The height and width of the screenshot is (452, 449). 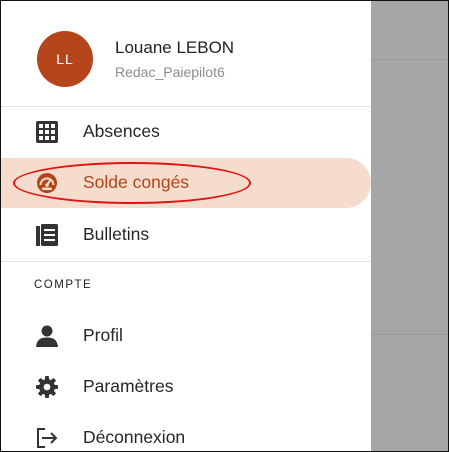 What do you see at coordinates (136, 182) in the screenshot?
I see `menu-item-label: Solde congés` at bounding box center [136, 182].